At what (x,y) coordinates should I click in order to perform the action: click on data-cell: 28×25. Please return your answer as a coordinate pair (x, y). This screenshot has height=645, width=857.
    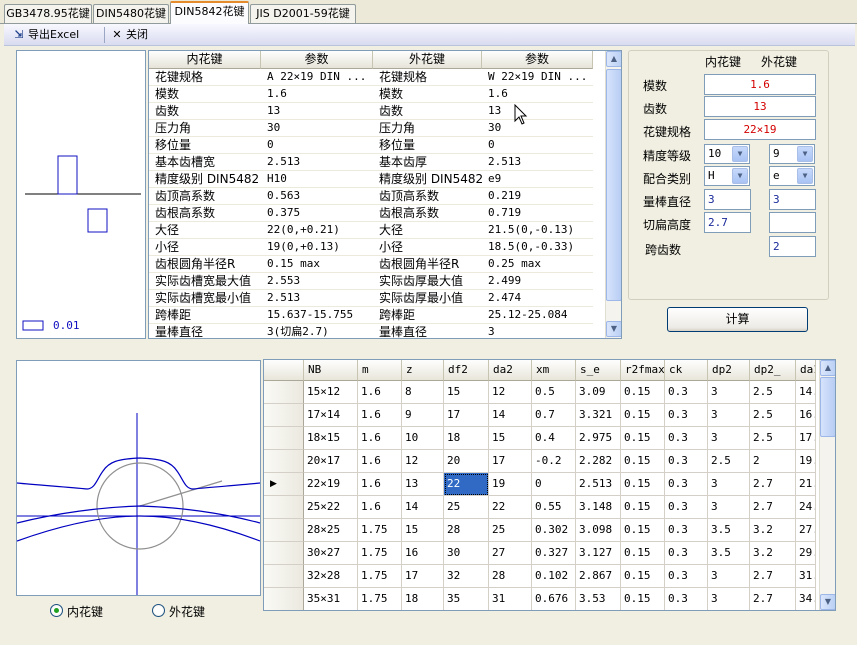
    Looking at the image, I should click on (331, 530).